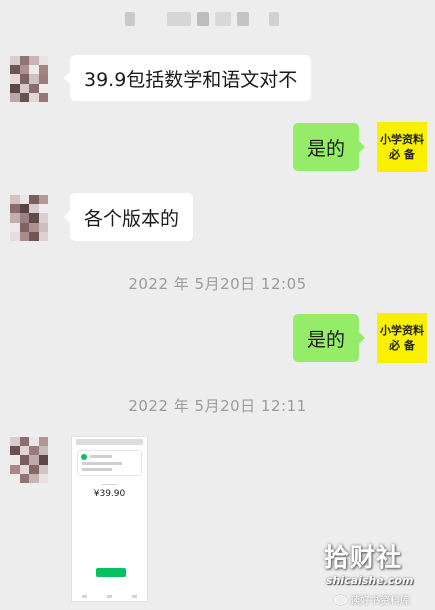  I want to click on screenshot-nav-bar, so click(109, 596).